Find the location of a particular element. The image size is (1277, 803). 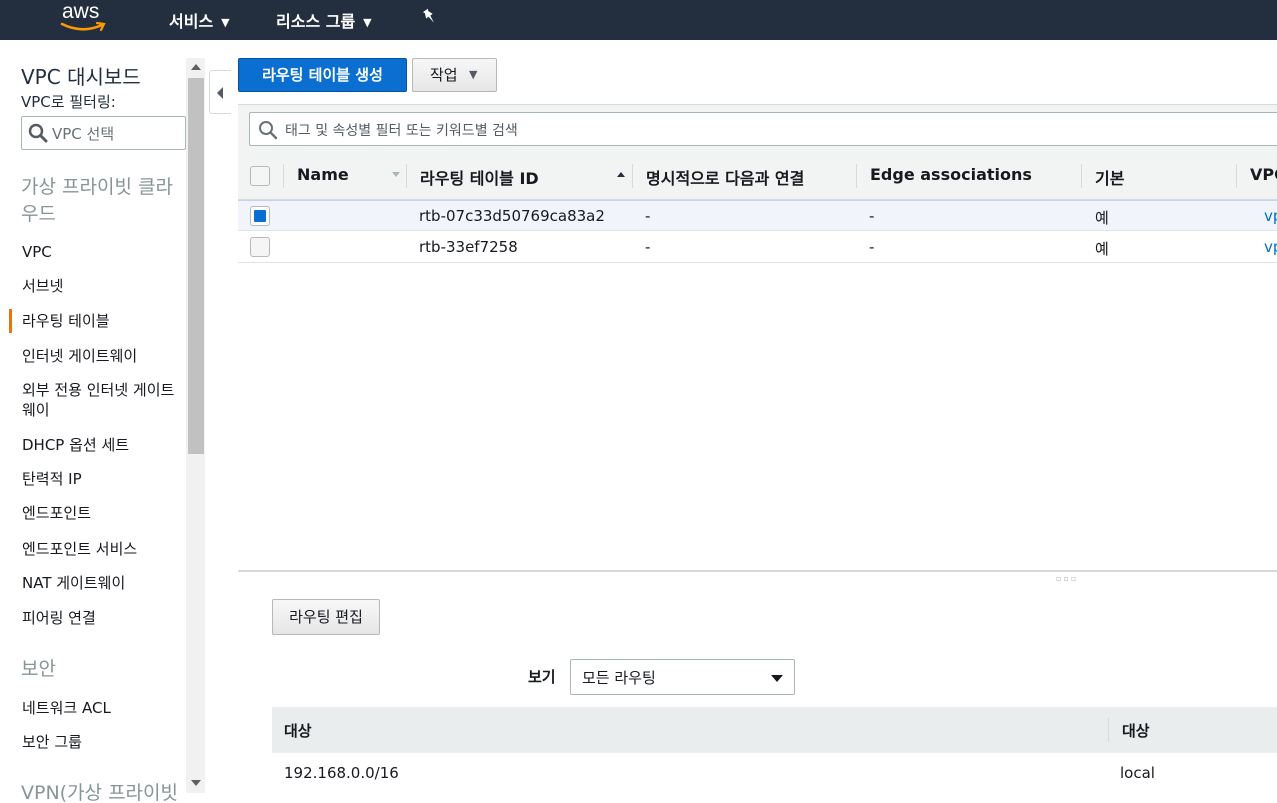

sidebar-scrollbar is located at coordinates (195, 425).